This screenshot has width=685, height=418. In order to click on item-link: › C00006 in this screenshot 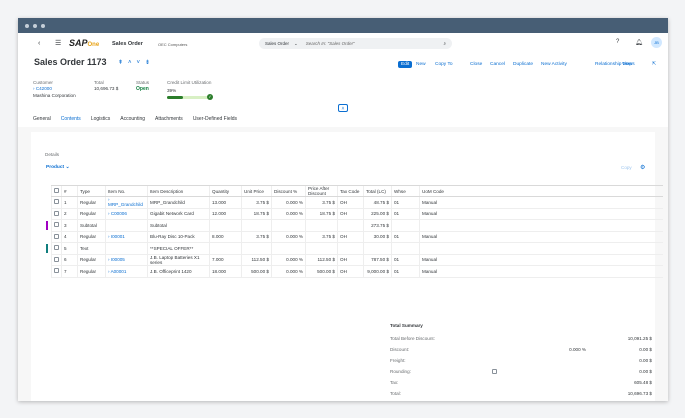, I will do `click(117, 213)`.